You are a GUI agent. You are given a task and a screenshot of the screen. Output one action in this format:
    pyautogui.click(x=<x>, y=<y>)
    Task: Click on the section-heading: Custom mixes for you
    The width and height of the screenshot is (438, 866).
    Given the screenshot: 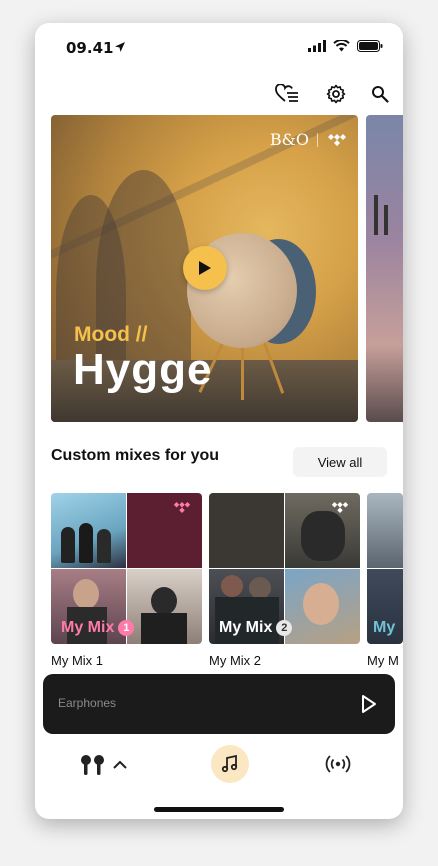 What is the action you would take?
    pyautogui.click(x=135, y=455)
    